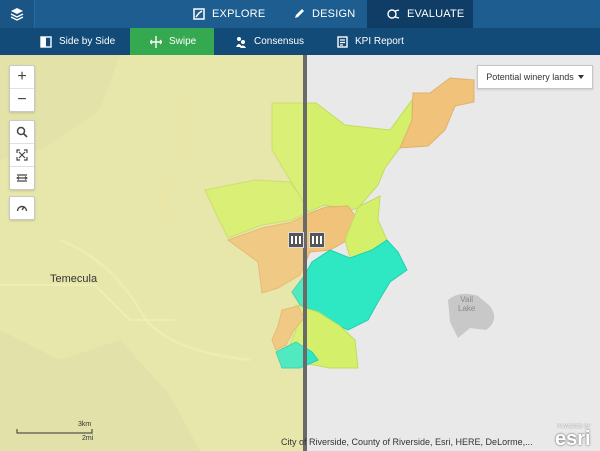 This screenshot has height=451, width=600. I want to click on tab-design-label: DESIGN, so click(334, 14).